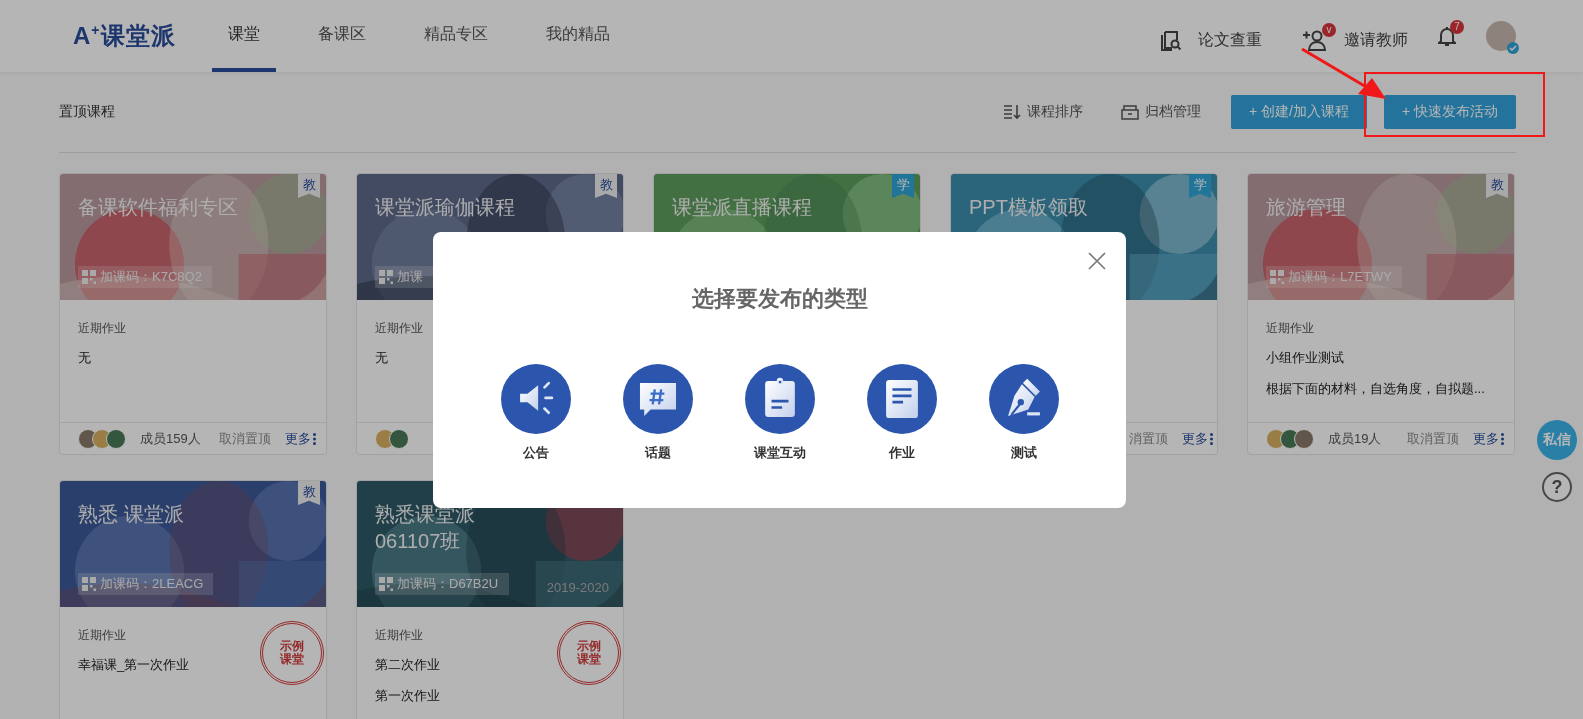  Describe the element at coordinates (742, 207) in the screenshot. I see `course-title: 课堂派直播课程` at that location.